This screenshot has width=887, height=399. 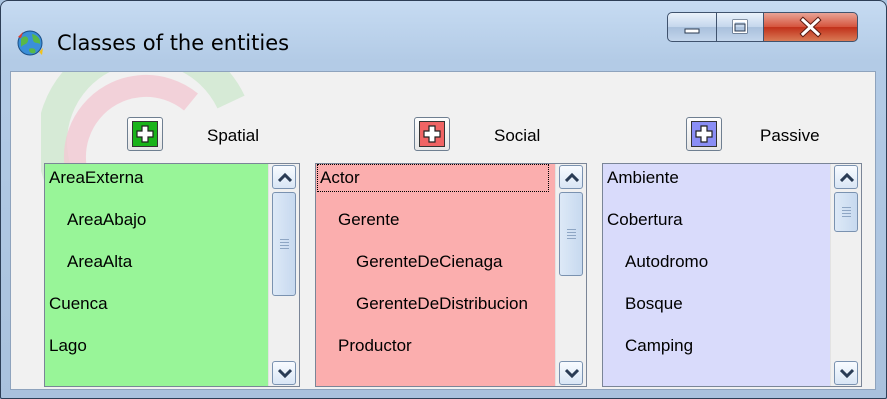 I want to click on list-item: AreaAbajo, so click(x=97, y=220).